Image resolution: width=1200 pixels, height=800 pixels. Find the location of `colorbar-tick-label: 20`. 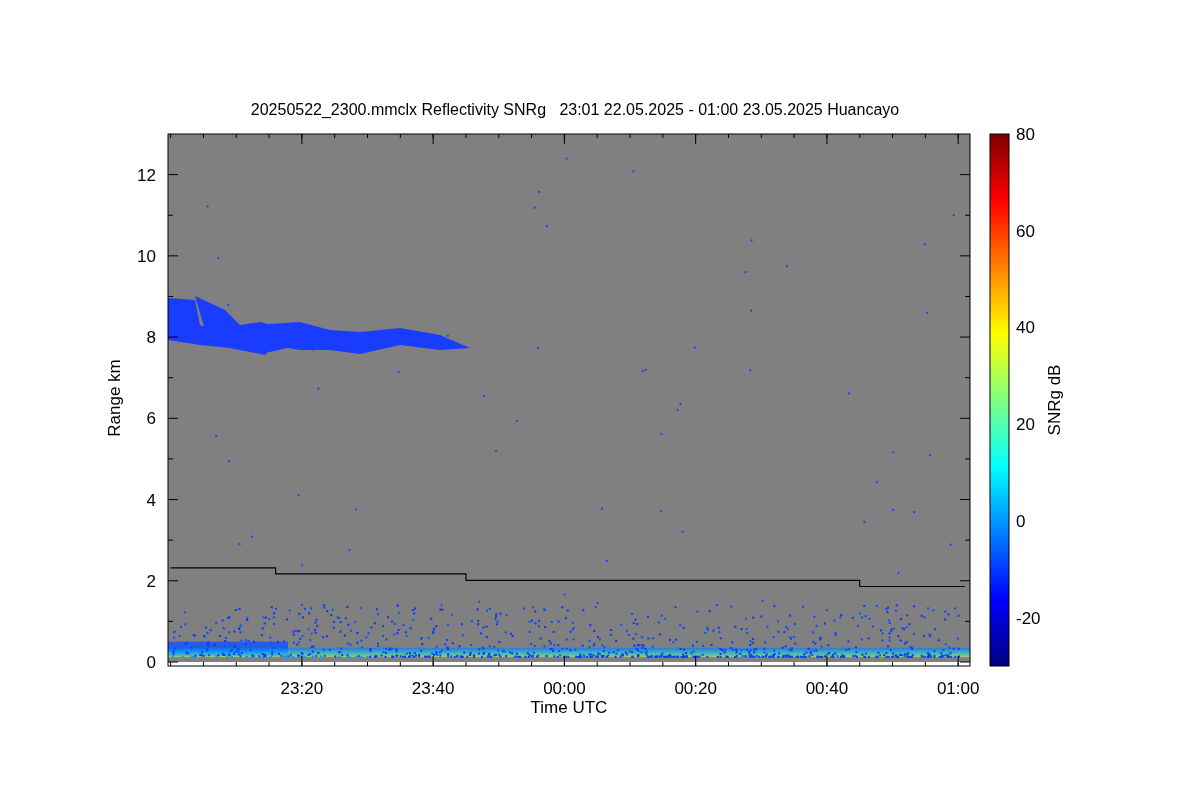

colorbar-tick-label: 20 is located at coordinates (1025, 425).